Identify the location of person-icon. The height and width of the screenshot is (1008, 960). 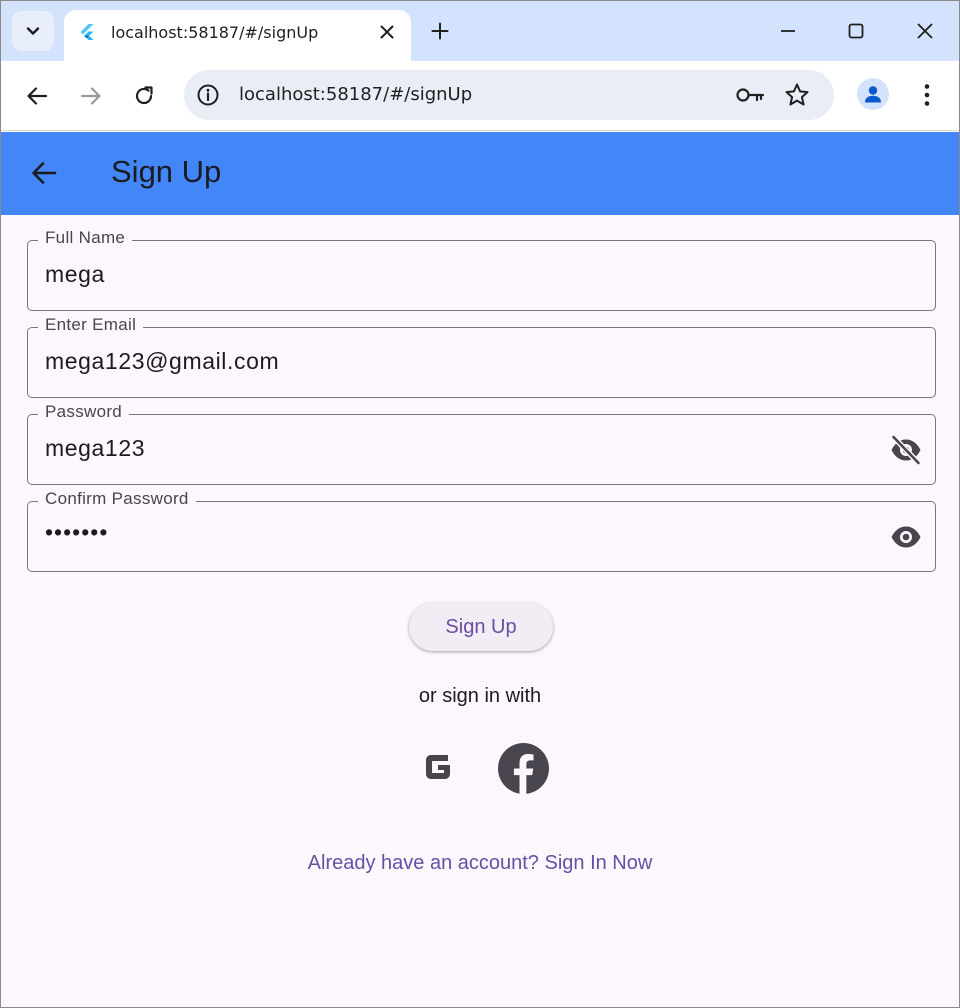
(873, 94).